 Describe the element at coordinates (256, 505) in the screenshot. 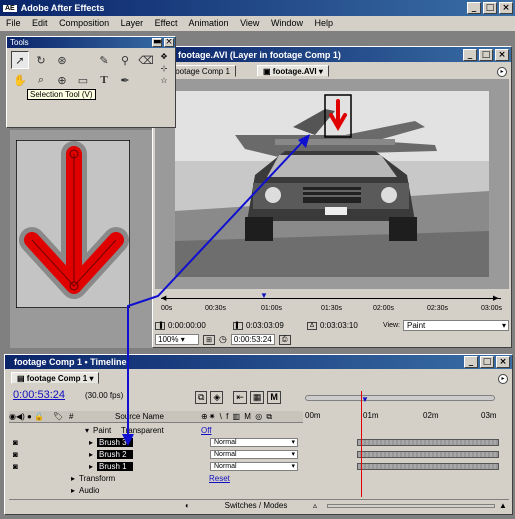

I see `switches-modes-toggle: Switches / Modes` at that location.